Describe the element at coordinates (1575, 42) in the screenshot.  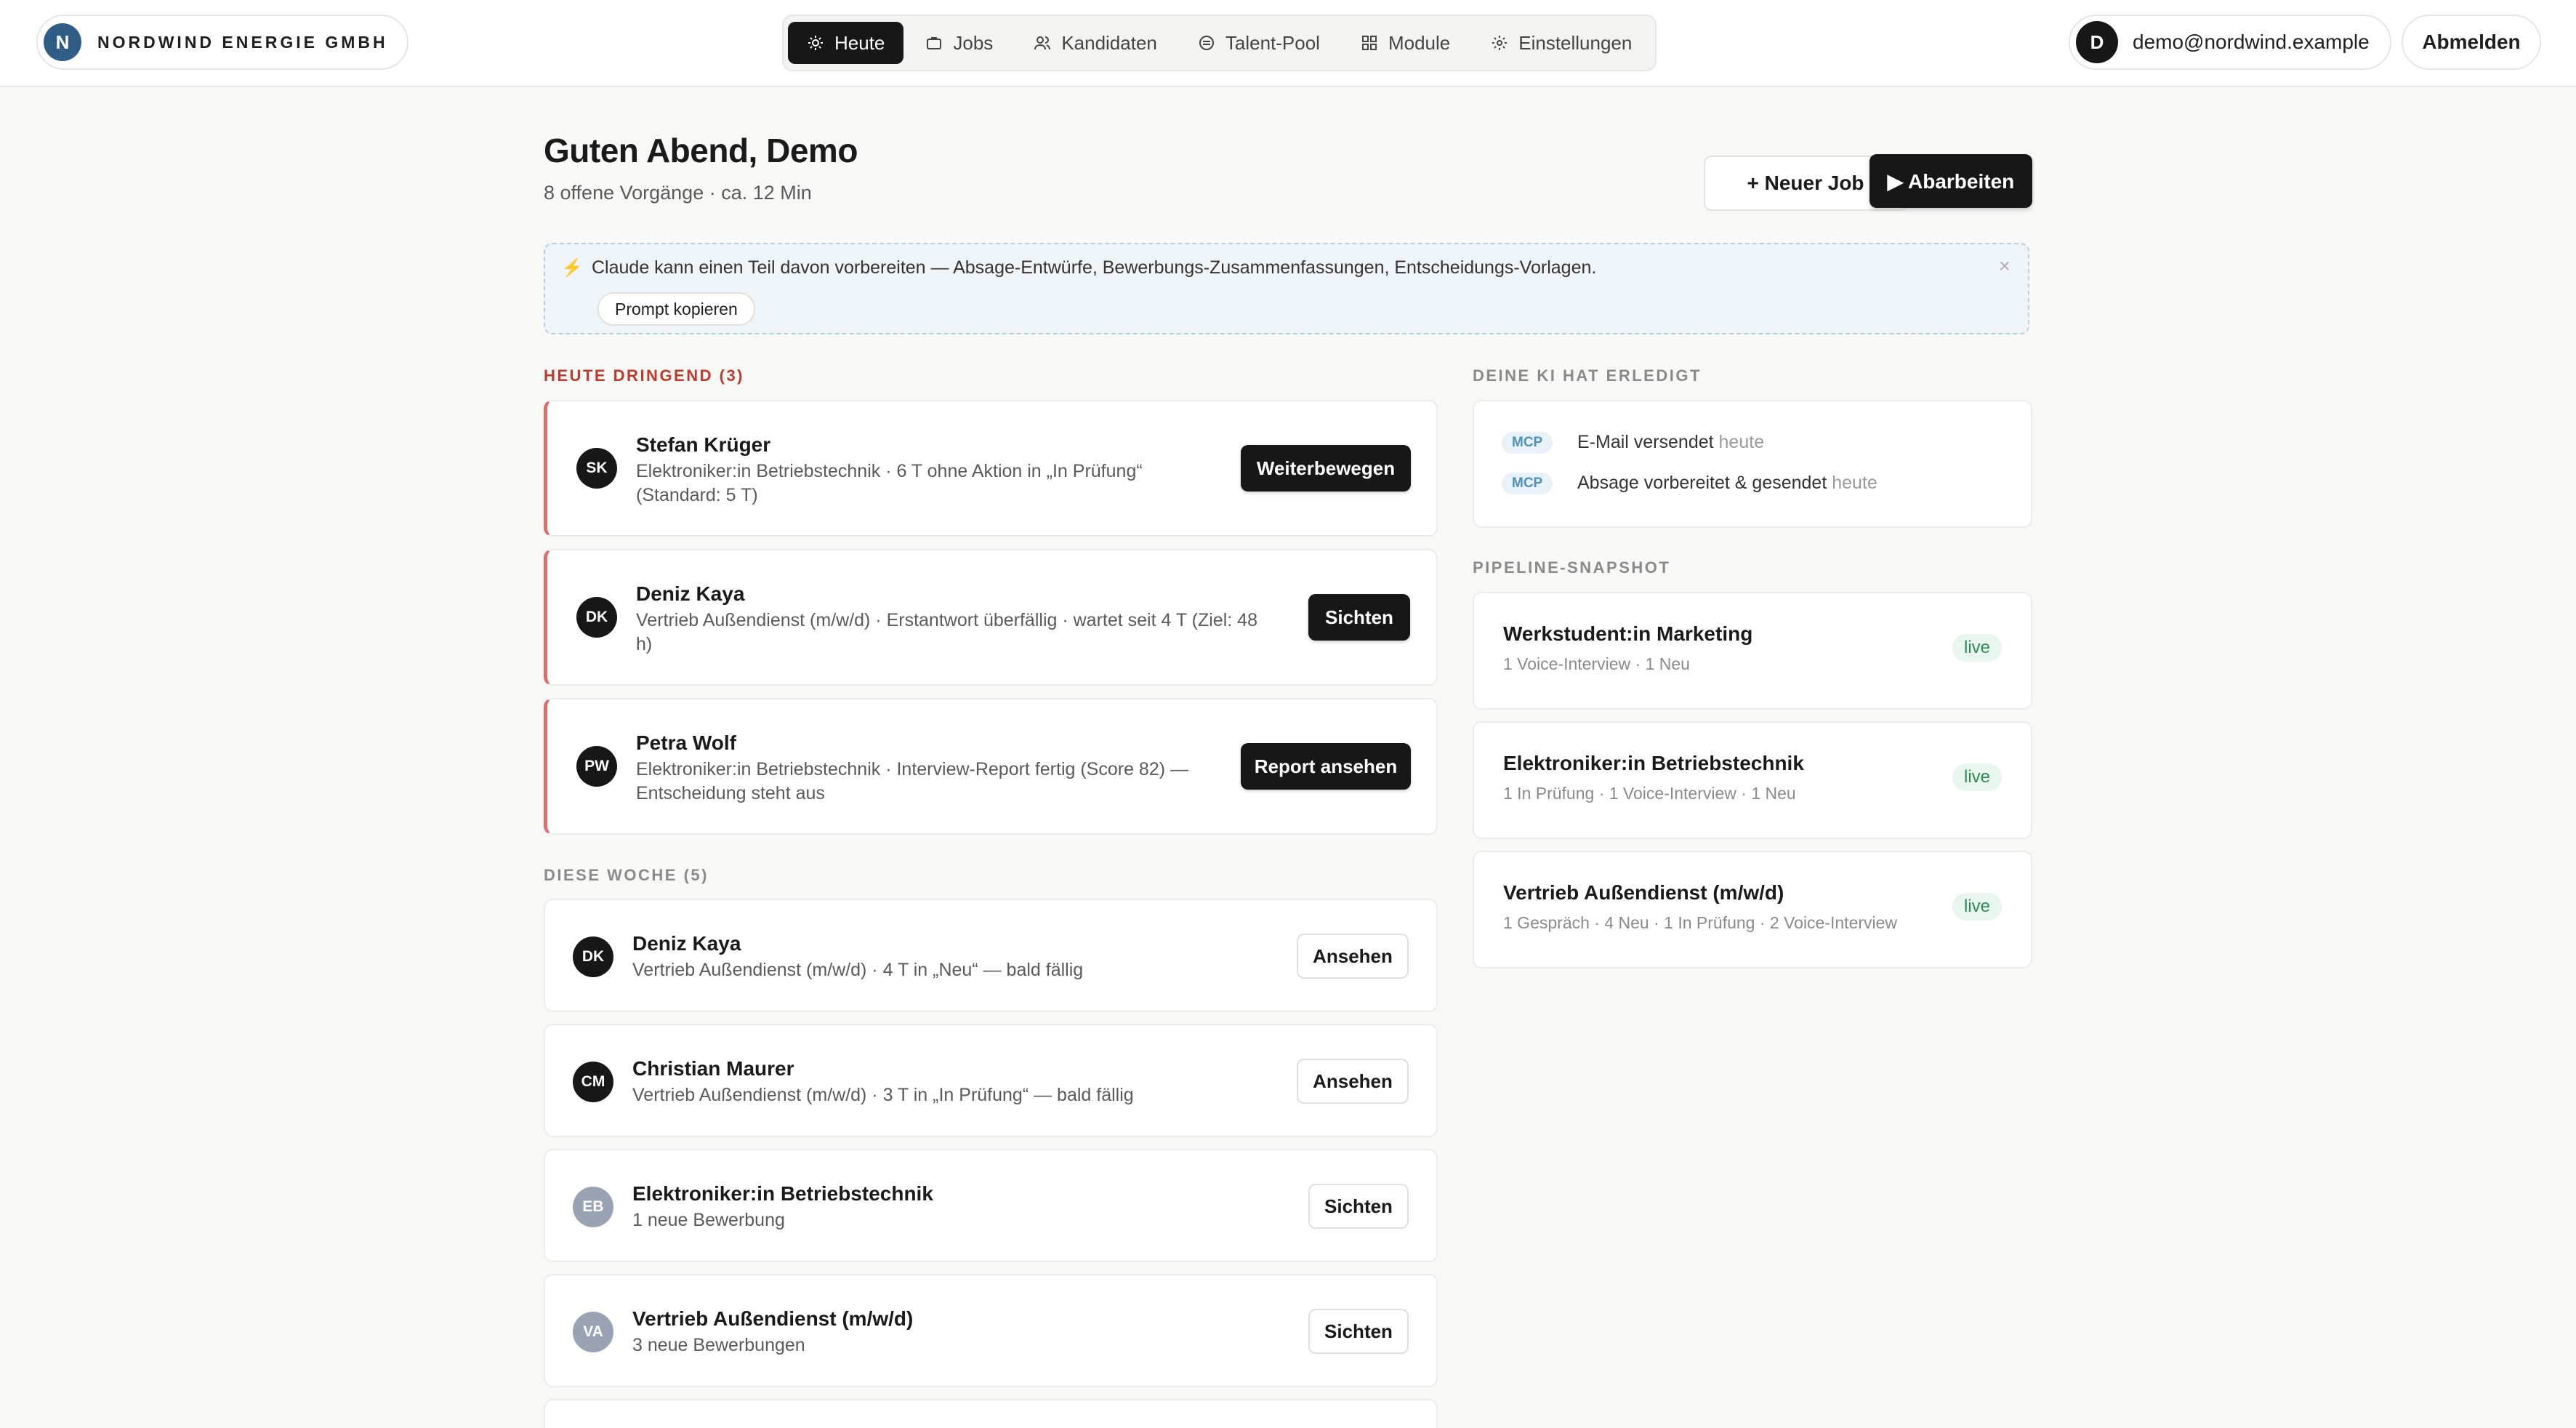
I see `nav-item-label: Einstellungen` at that location.